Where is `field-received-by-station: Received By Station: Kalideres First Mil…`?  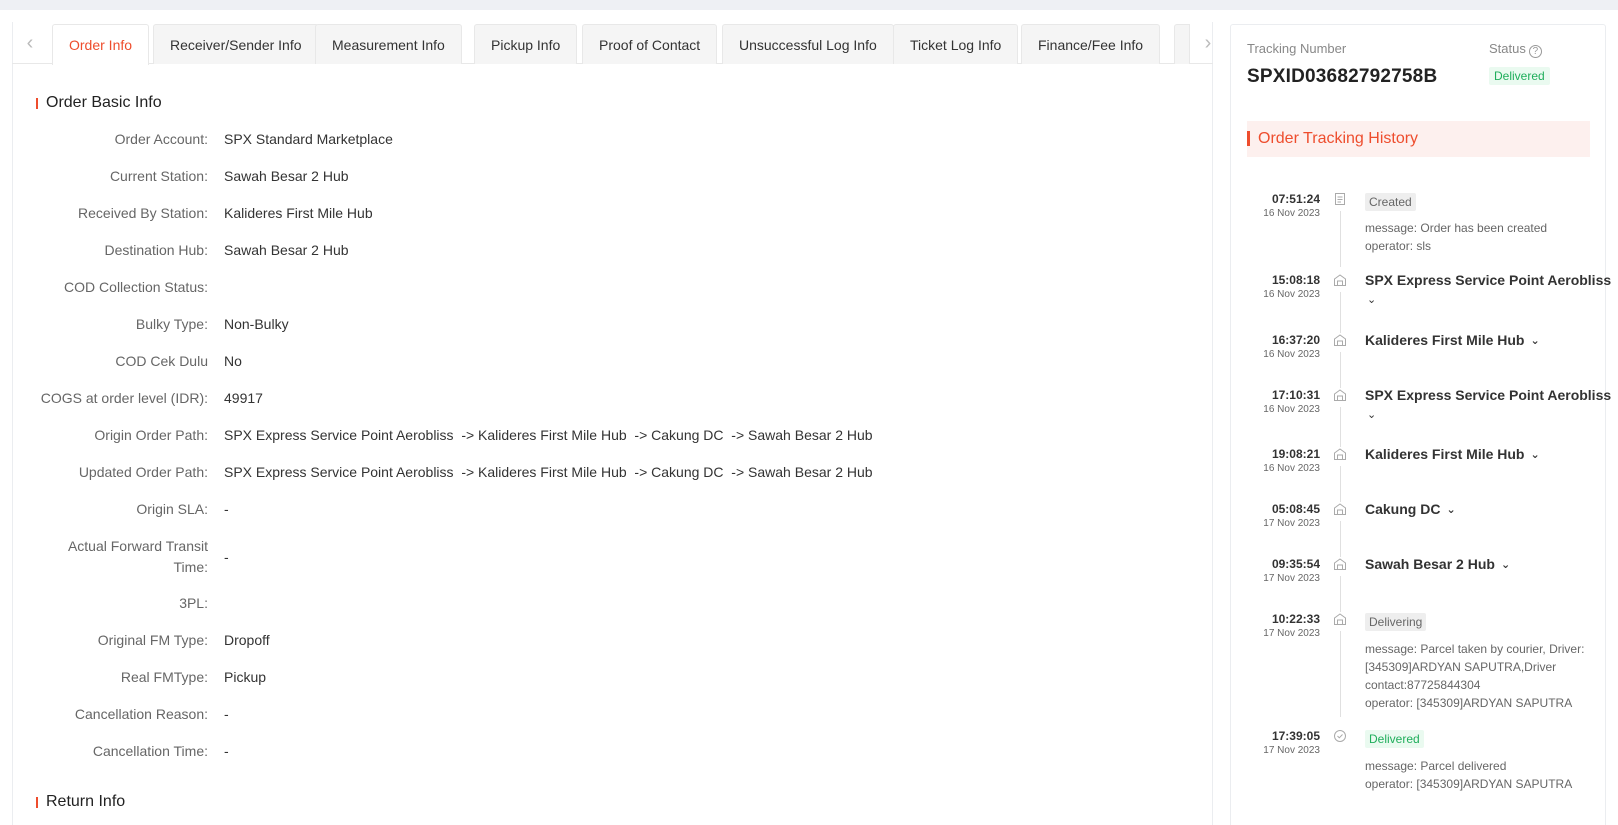
field-received-by-station: Received By Station: Kalideres First Mil… is located at coordinates (225, 213).